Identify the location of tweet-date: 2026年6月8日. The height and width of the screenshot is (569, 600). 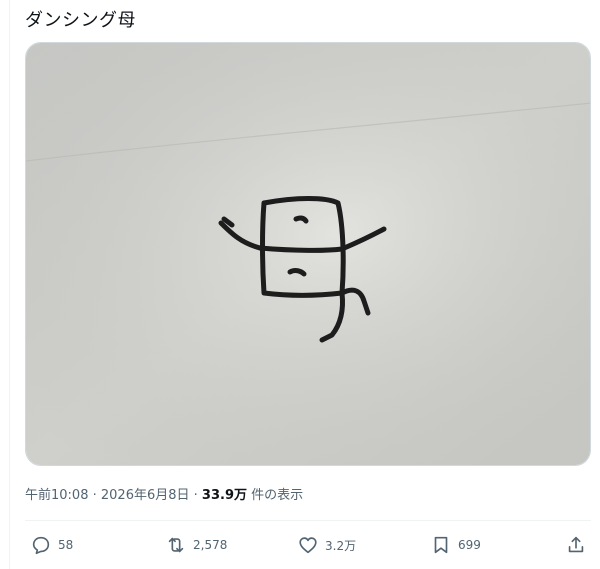
(145, 495).